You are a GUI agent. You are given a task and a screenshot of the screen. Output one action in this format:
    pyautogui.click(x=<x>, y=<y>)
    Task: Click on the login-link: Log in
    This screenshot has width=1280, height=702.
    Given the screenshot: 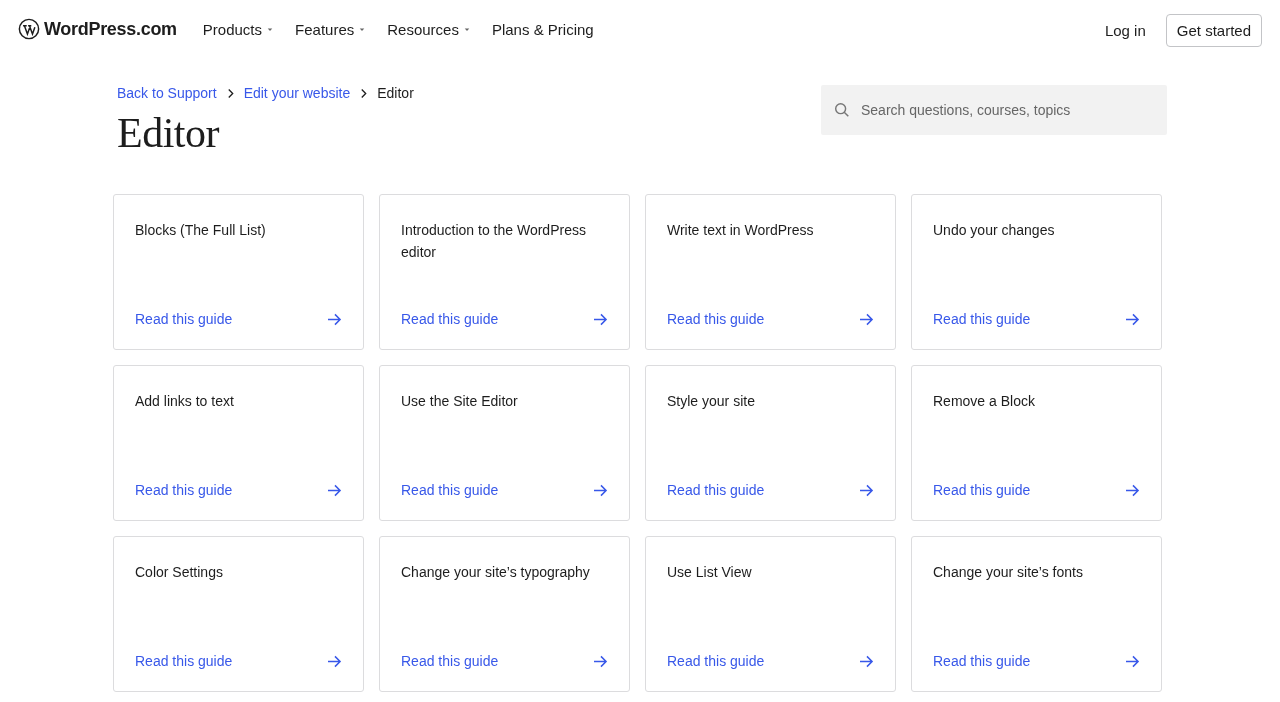 What is the action you would take?
    pyautogui.click(x=1125, y=30)
    